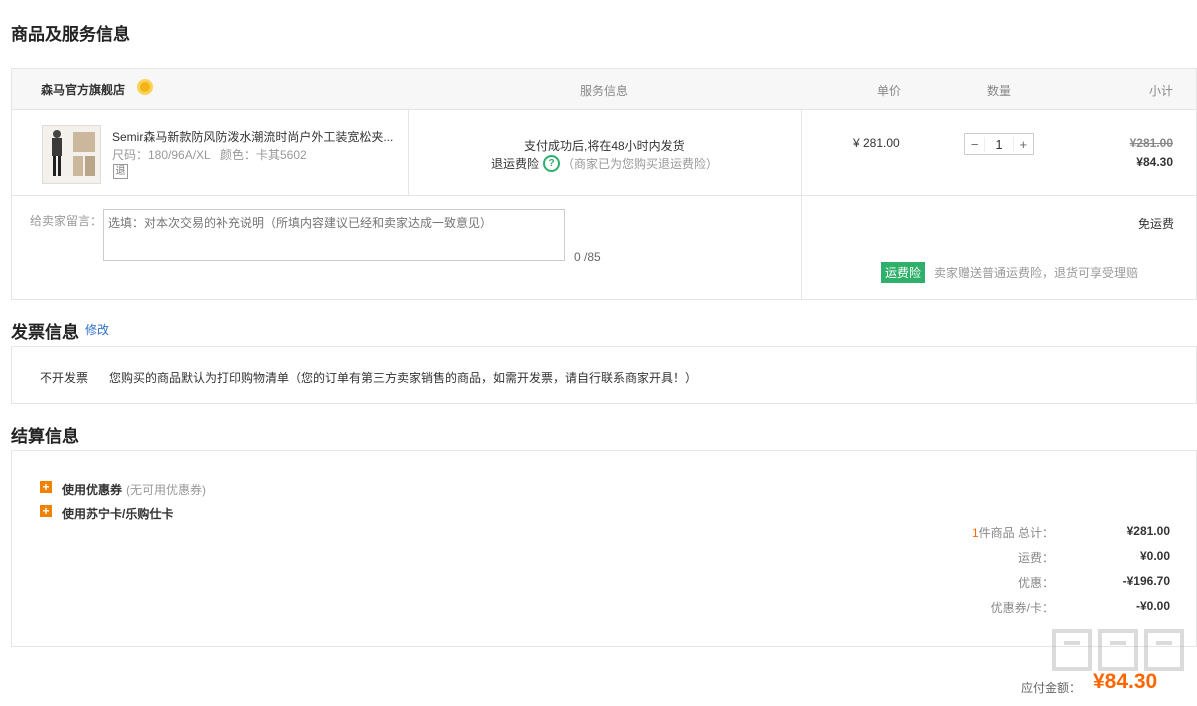  Describe the element at coordinates (604, 146) in the screenshot. I see `service-line: 支付成功后,将在48小时内发货` at that location.